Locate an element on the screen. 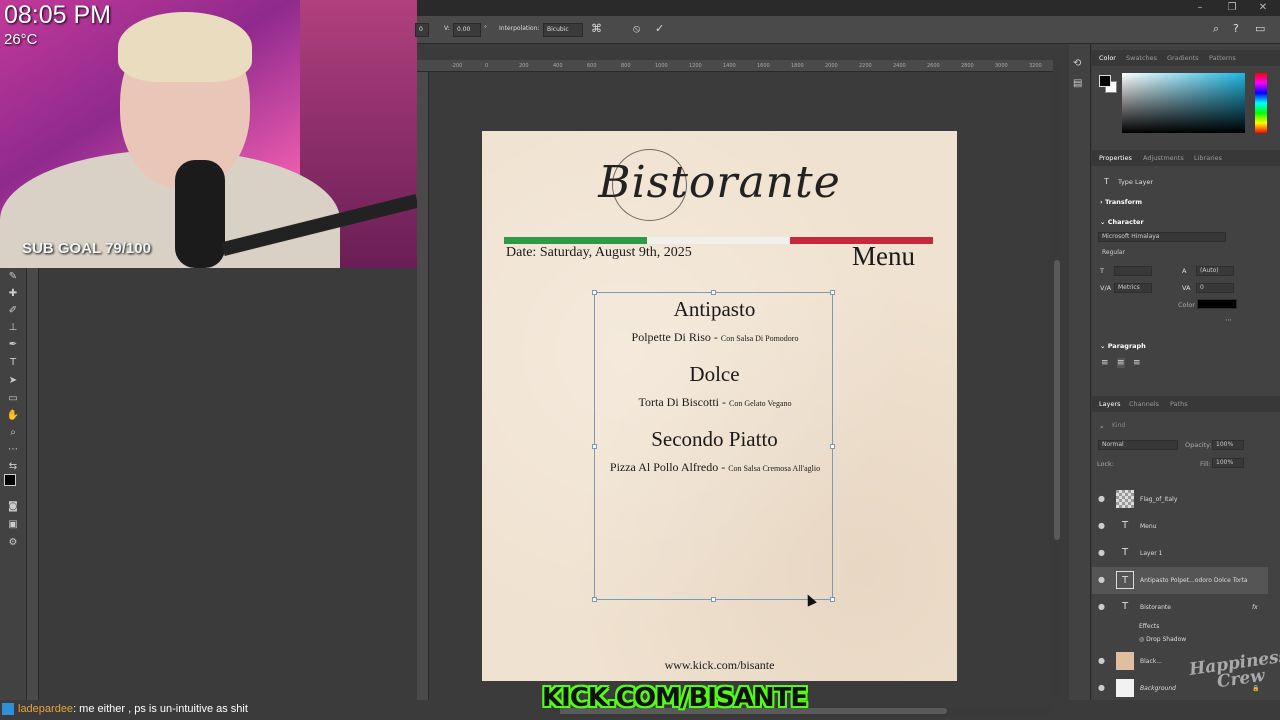 Image resolution: width=1280 pixels, height=720 pixels. tab-swatches: Swatches is located at coordinates (1141, 58).